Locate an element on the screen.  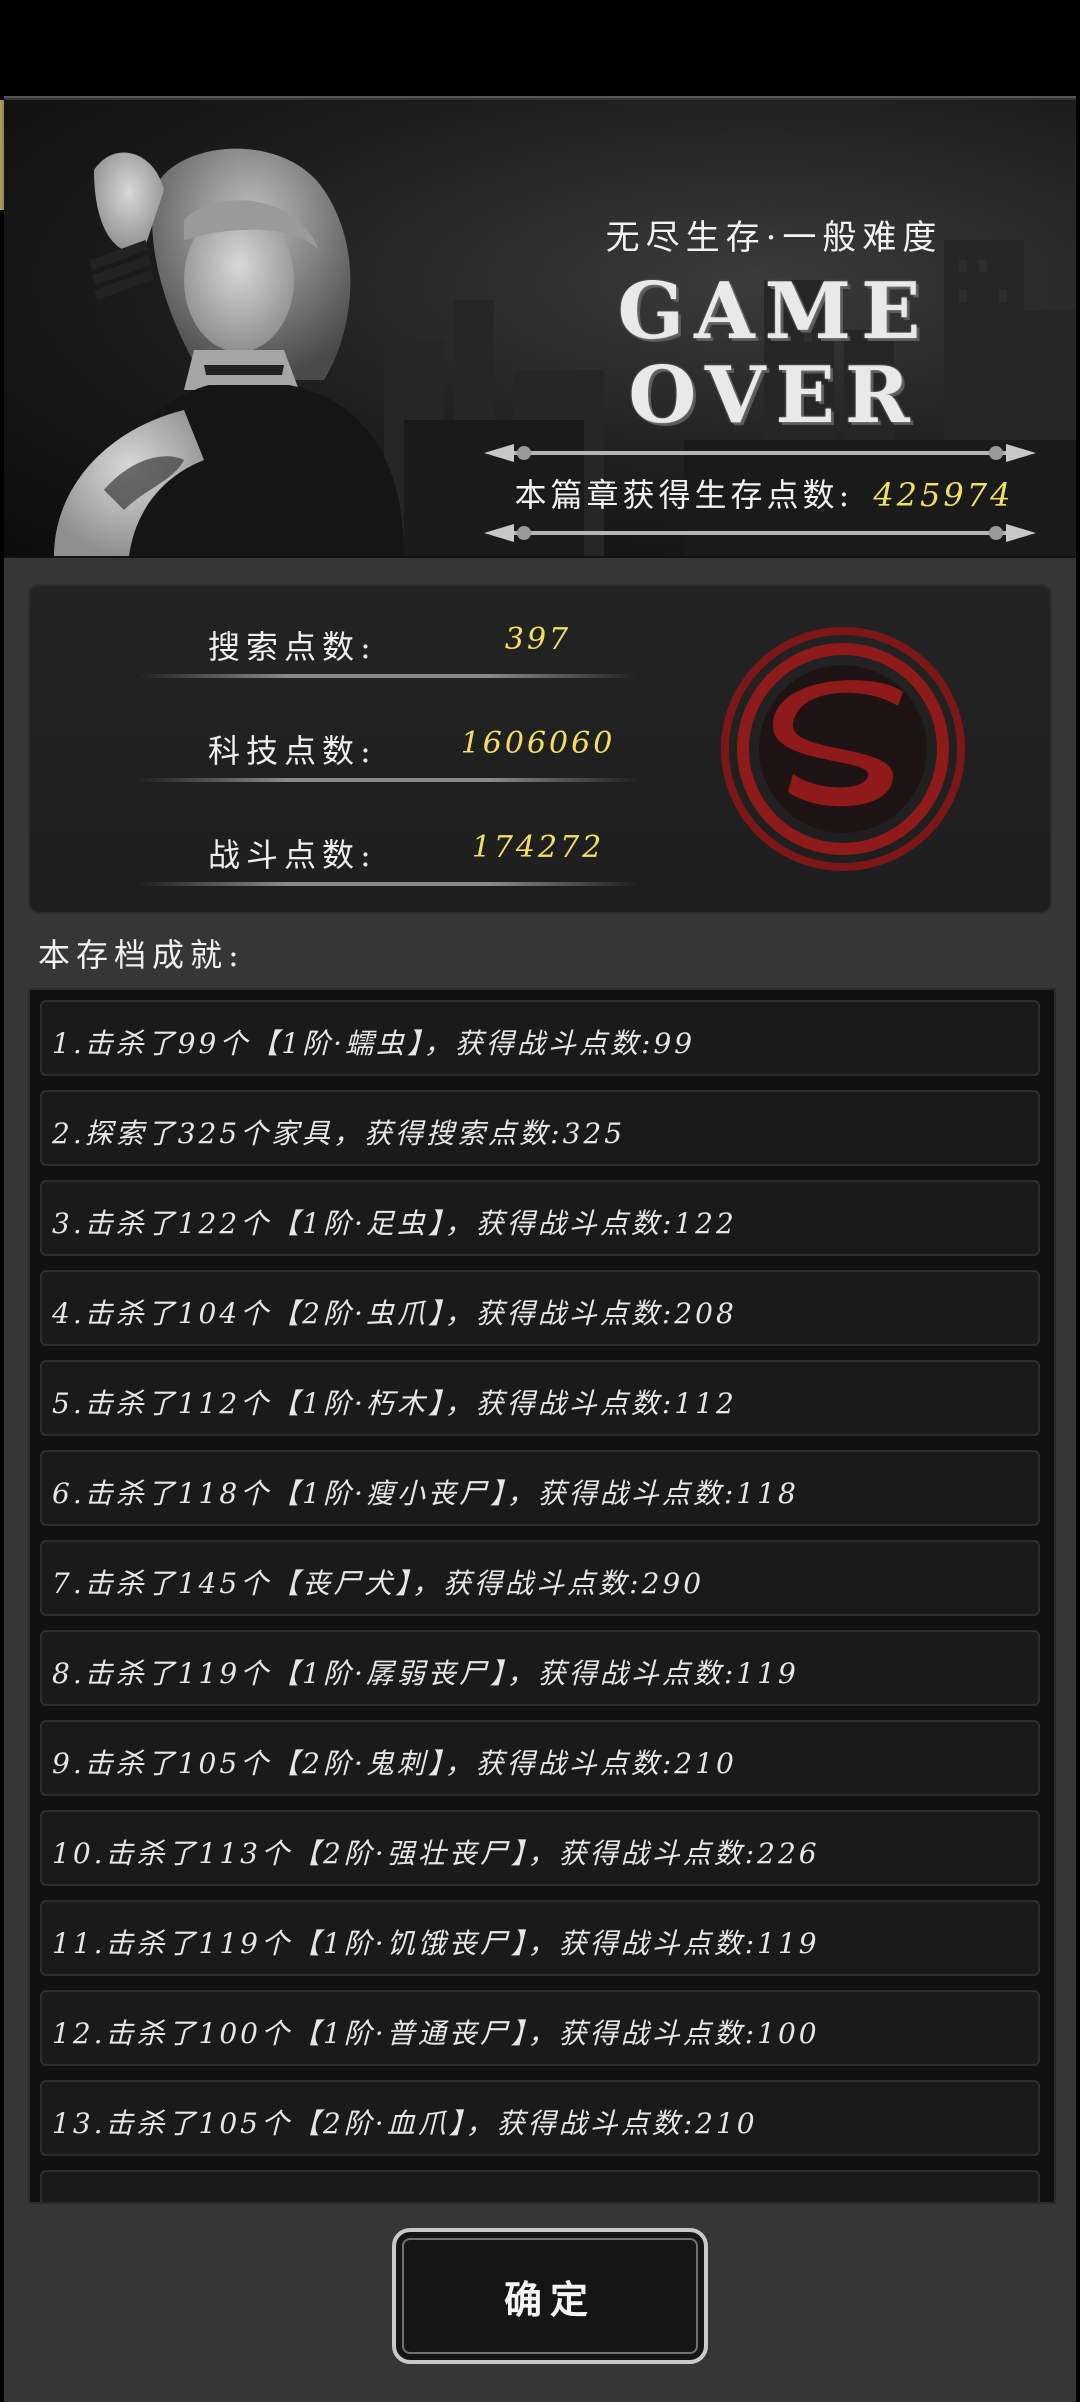
list-item: 10.击杀了113个【2阶·强壮丧尸】，获得战斗点数:226 is located at coordinates (540, 1848).